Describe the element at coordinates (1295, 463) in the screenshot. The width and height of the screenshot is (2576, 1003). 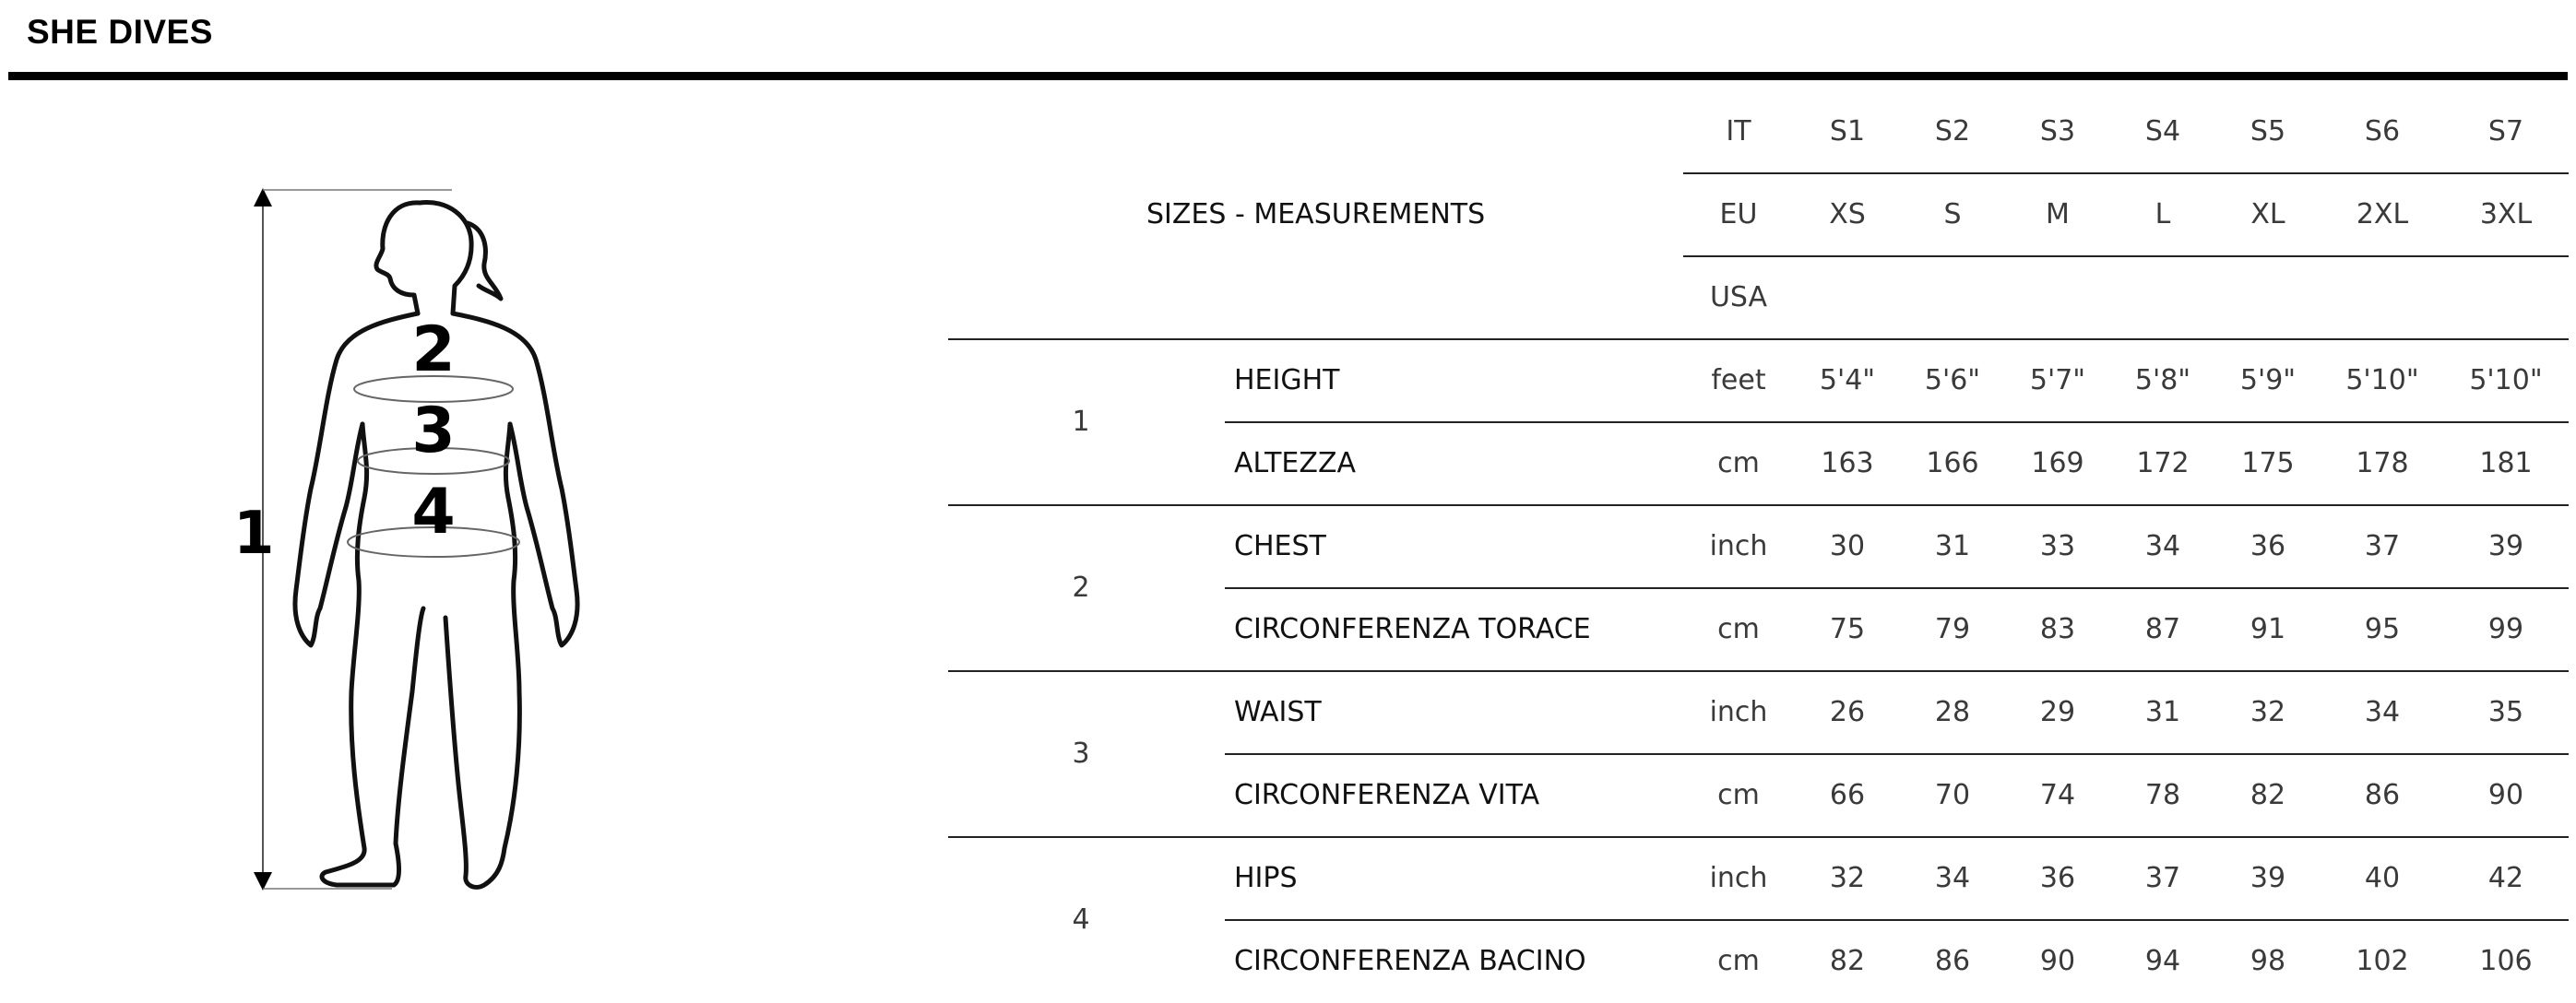
I see `measurement-row-label: ALTEZZA` at that location.